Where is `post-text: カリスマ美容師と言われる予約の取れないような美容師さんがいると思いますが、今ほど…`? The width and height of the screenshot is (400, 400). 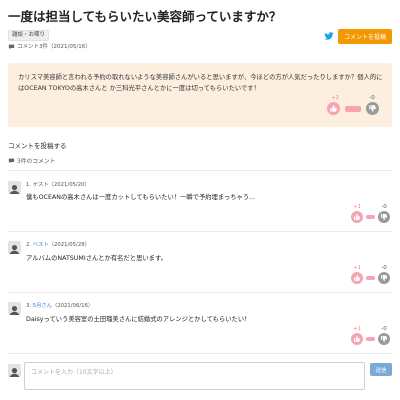
post-text: カリスマ美容師と言われる予約の取れないような美容師さんがいると思いますが、今ほど… is located at coordinates (200, 83).